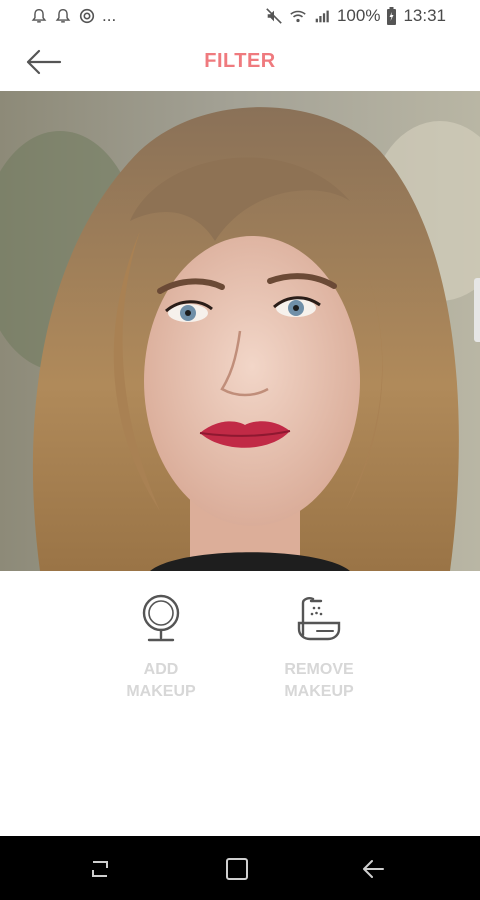  What do you see at coordinates (161, 680) in the screenshot?
I see `add-makeup-label: ADD MAKEUP` at bounding box center [161, 680].